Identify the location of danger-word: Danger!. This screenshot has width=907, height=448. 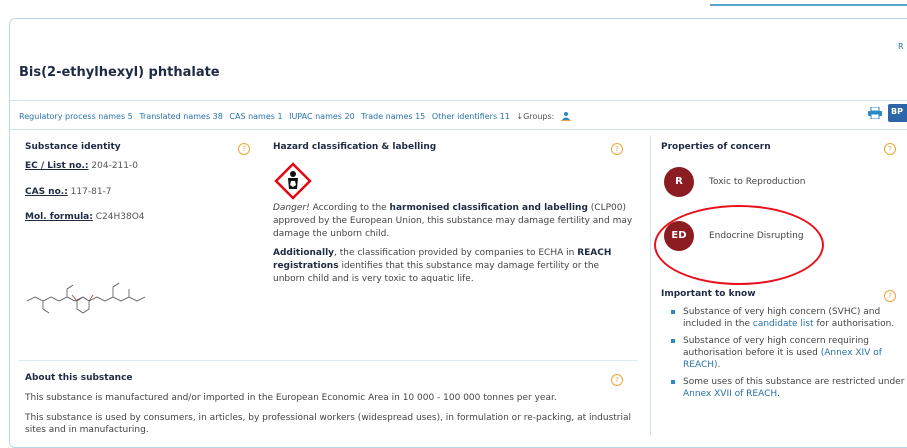
(291, 208).